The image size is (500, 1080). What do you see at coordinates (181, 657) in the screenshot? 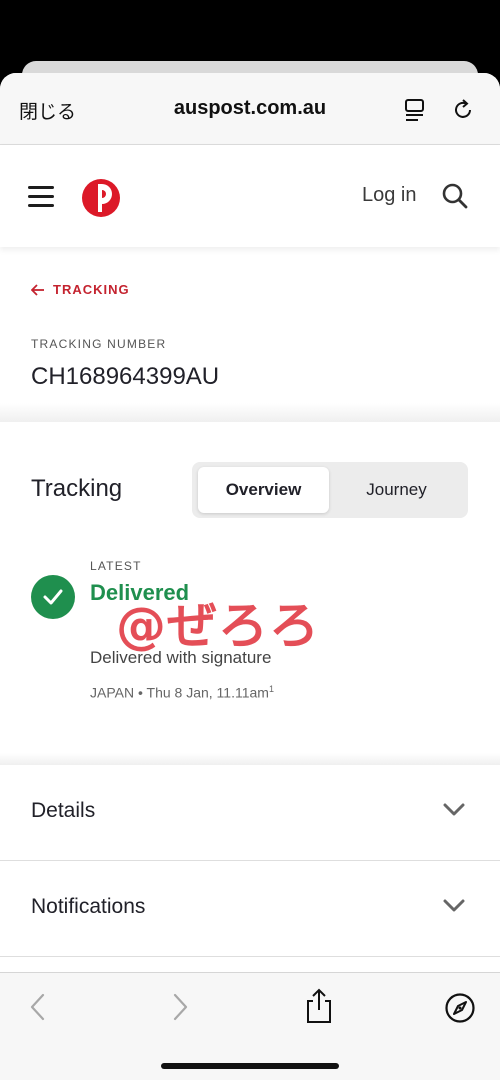
I see `status-description: Delivered with signature` at bounding box center [181, 657].